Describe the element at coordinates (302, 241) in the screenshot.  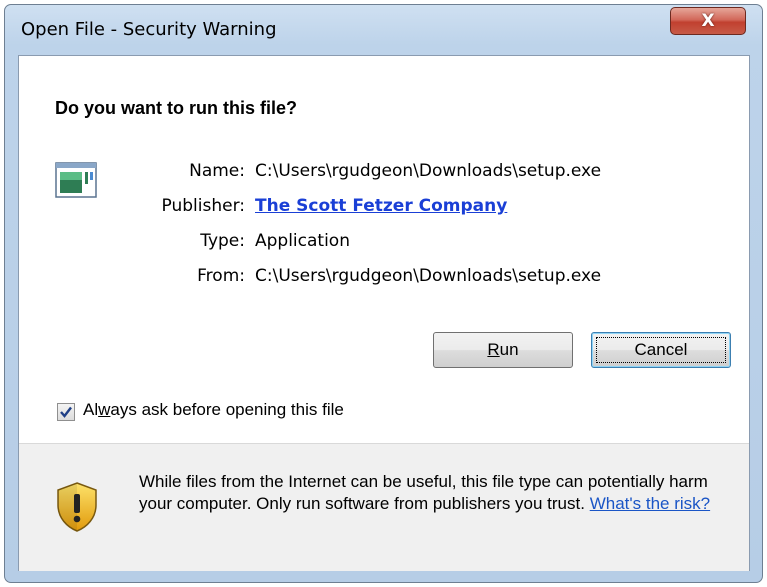
I see `type-value: Application` at that location.